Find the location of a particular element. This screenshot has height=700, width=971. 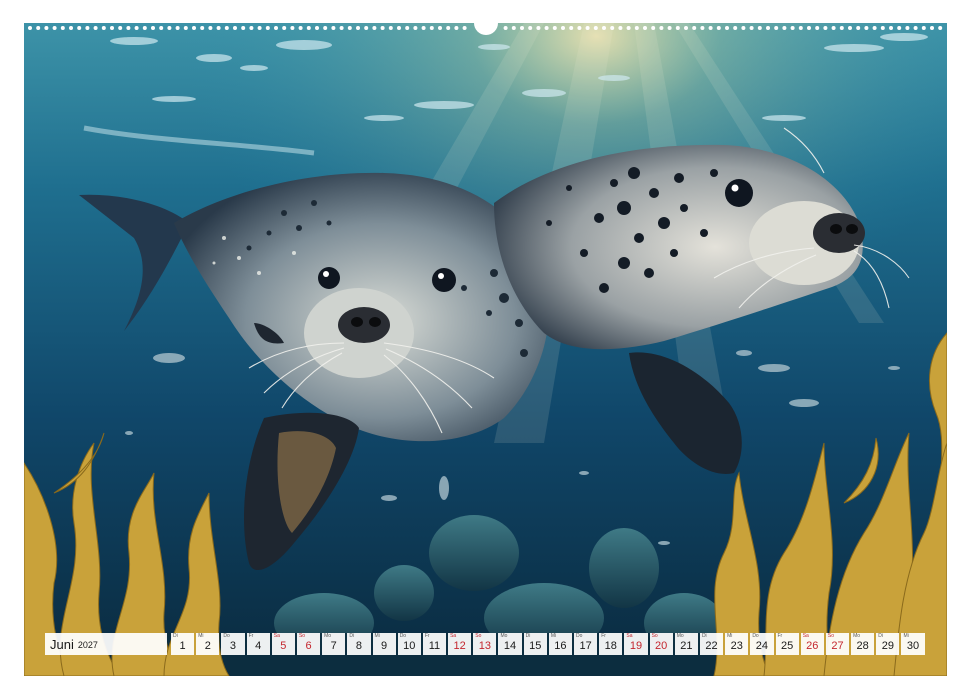

day-cell: So 6 is located at coordinates (308, 644).